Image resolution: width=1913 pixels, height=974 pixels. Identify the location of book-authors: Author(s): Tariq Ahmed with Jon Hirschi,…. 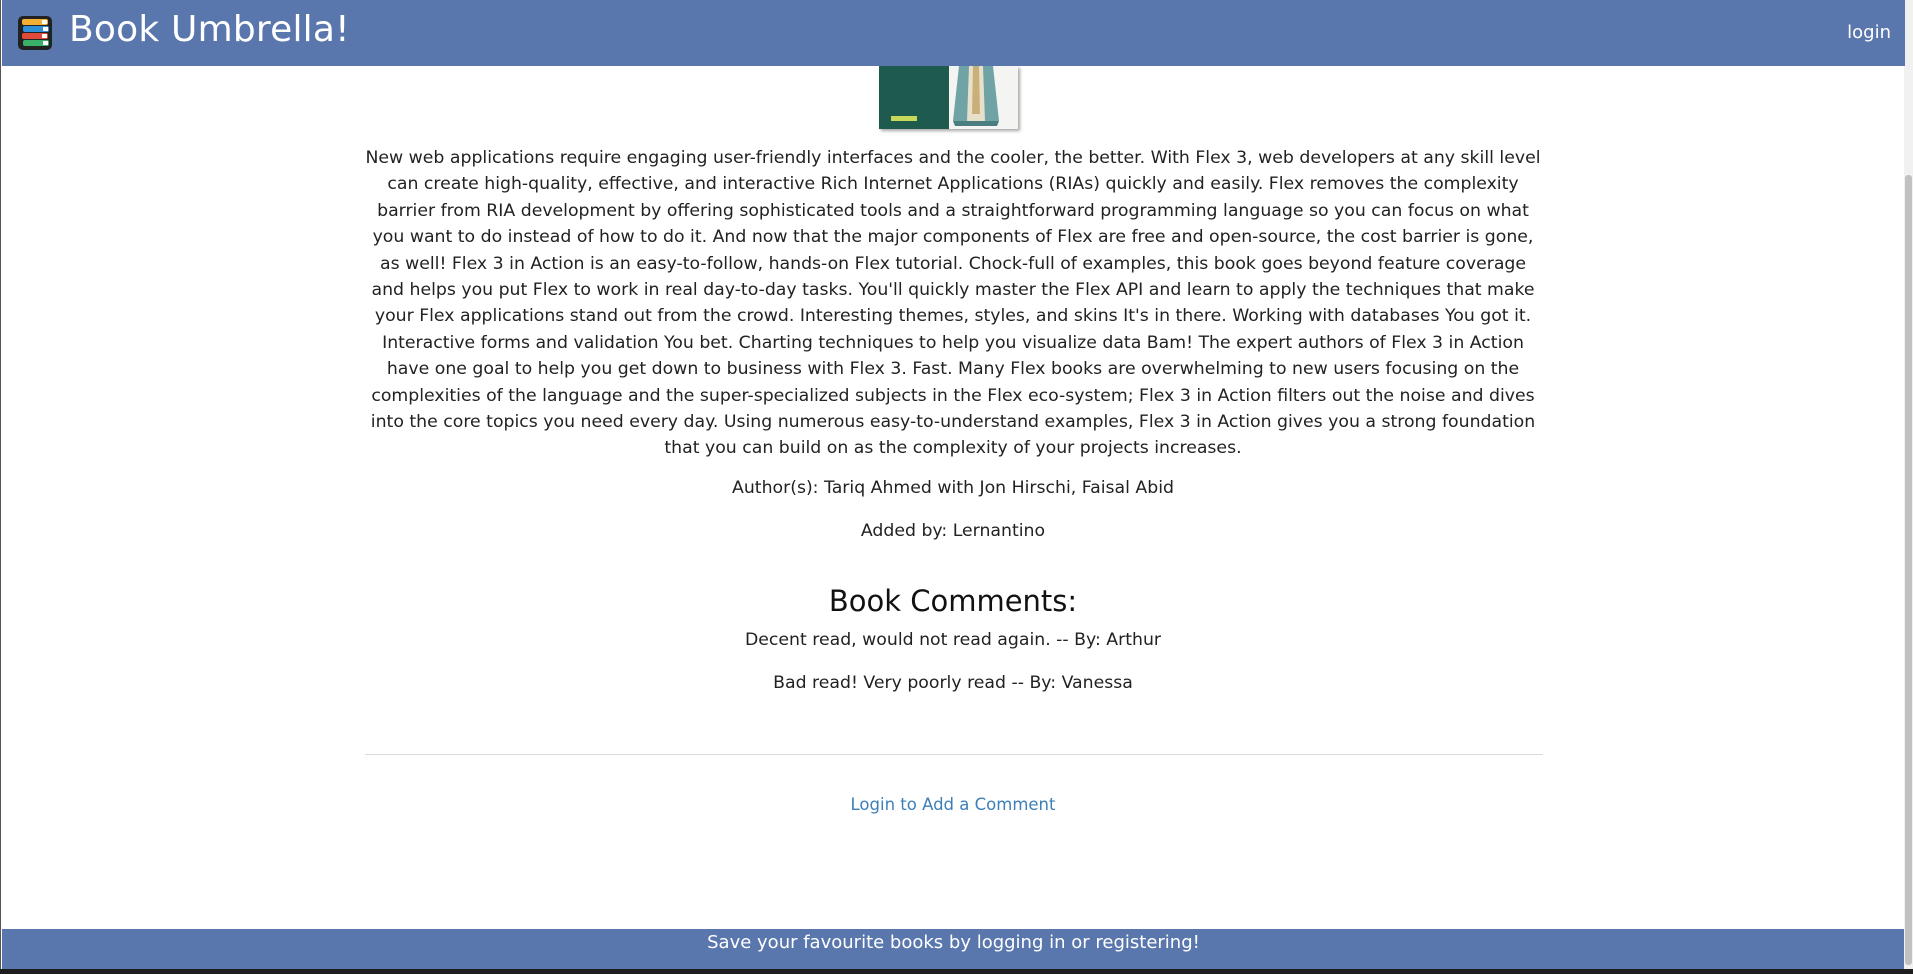
(953, 488).